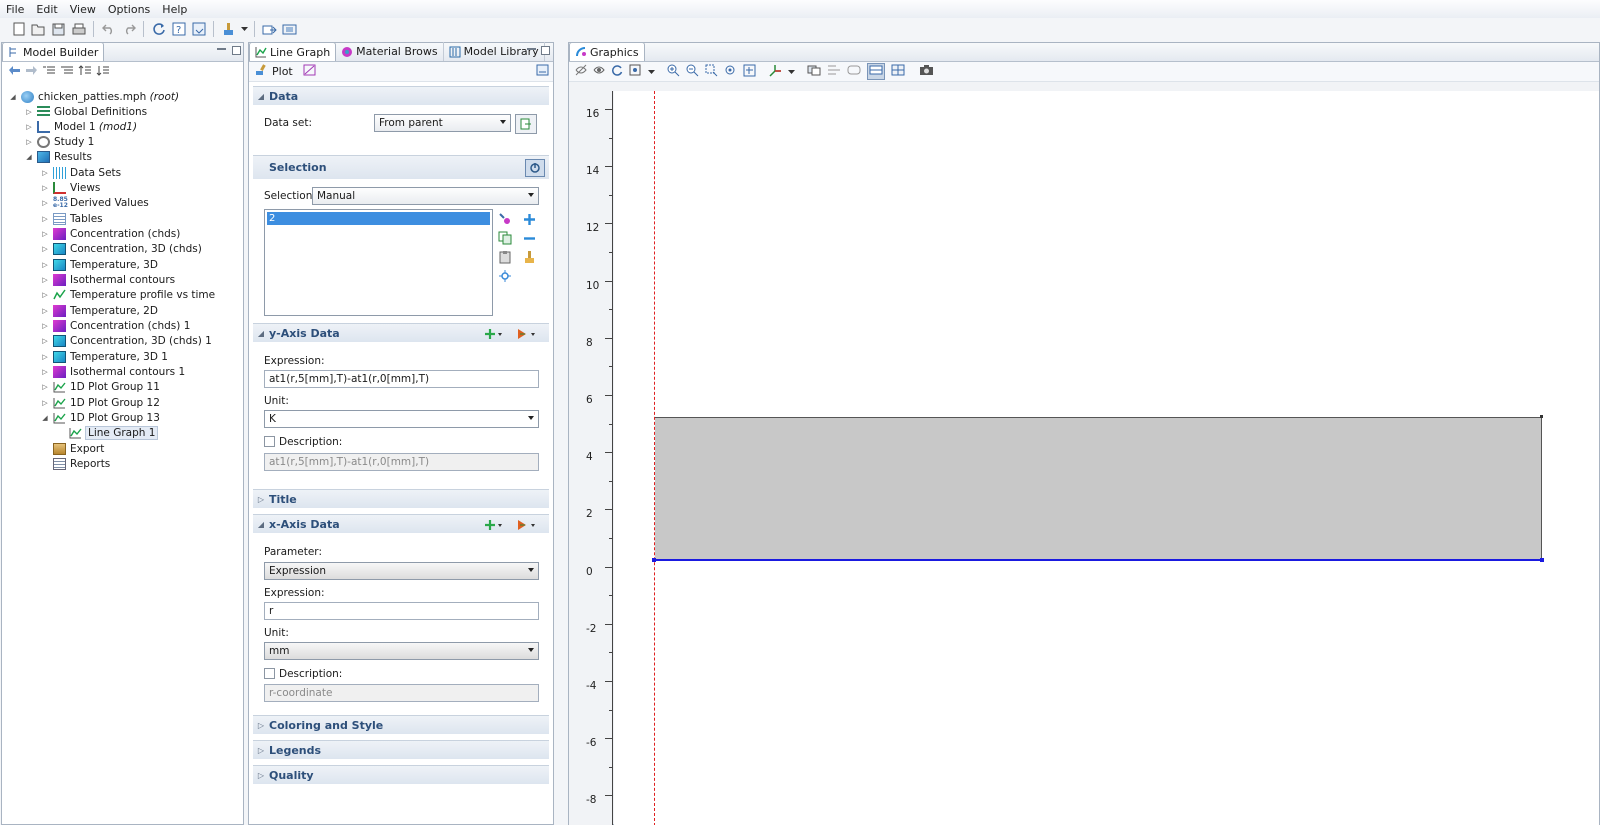 The height and width of the screenshot is (825, 1600). Describe the element at coordinates (401, 611) in the screenshot. I see `x-expression-input: r` at that location.